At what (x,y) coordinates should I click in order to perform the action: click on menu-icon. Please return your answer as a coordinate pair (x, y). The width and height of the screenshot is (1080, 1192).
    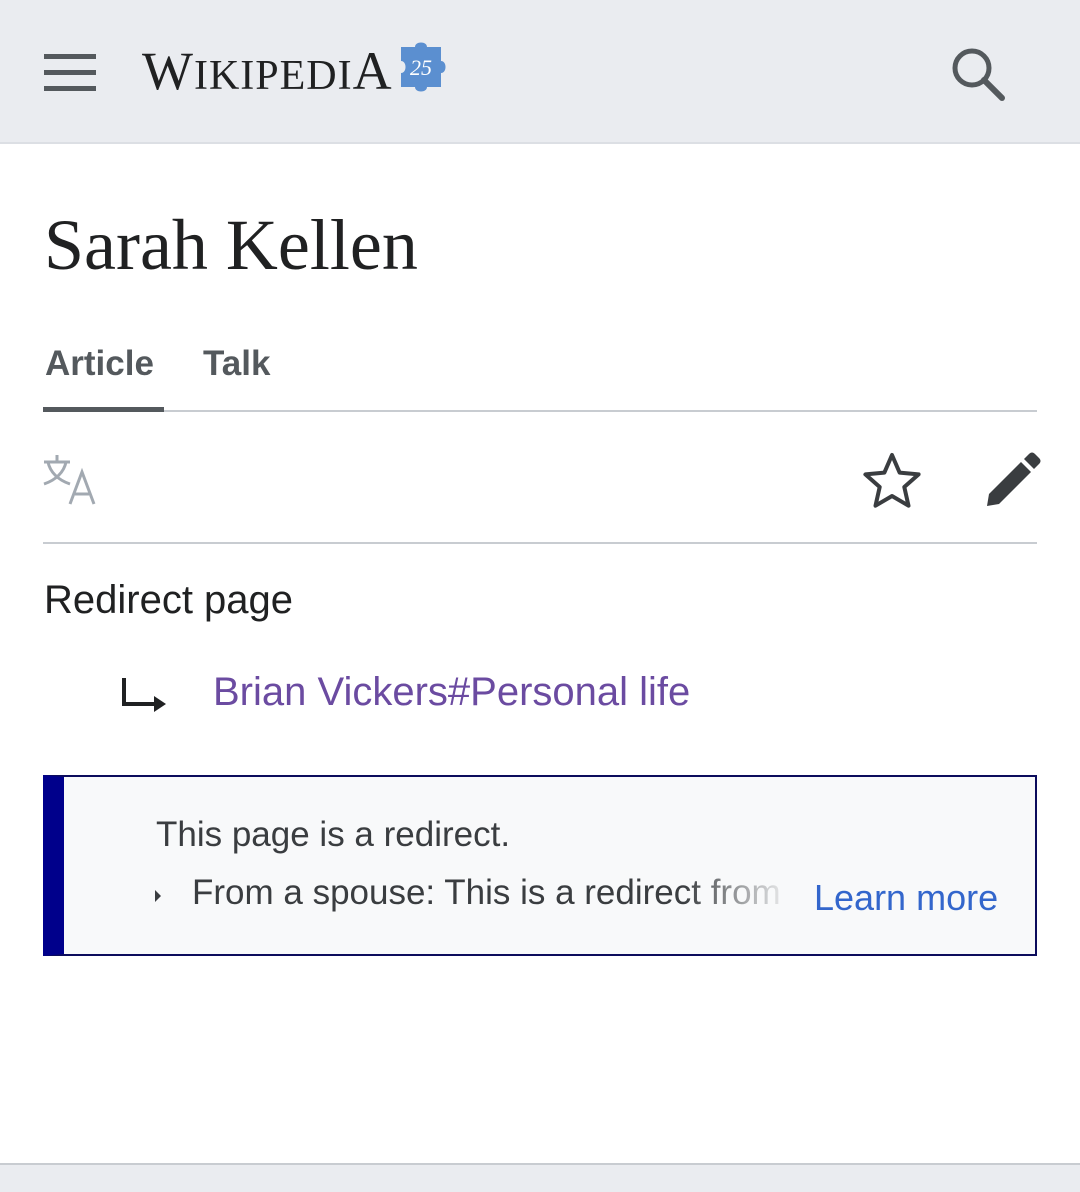
    Looking at the image, I should click on (70, 72).